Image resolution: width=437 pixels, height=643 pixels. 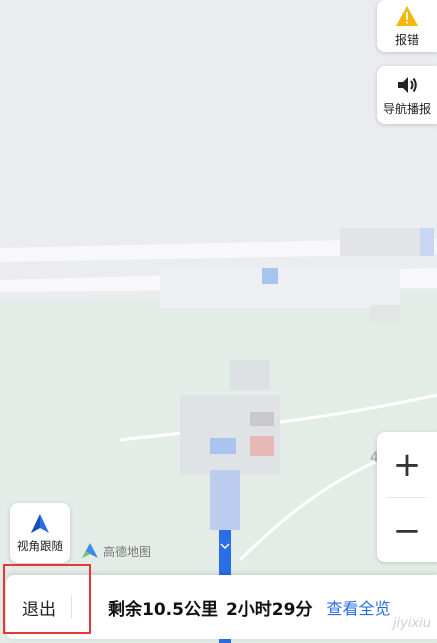 I want to click on brand-logo: 高德地图, so click(x=115, y=551).